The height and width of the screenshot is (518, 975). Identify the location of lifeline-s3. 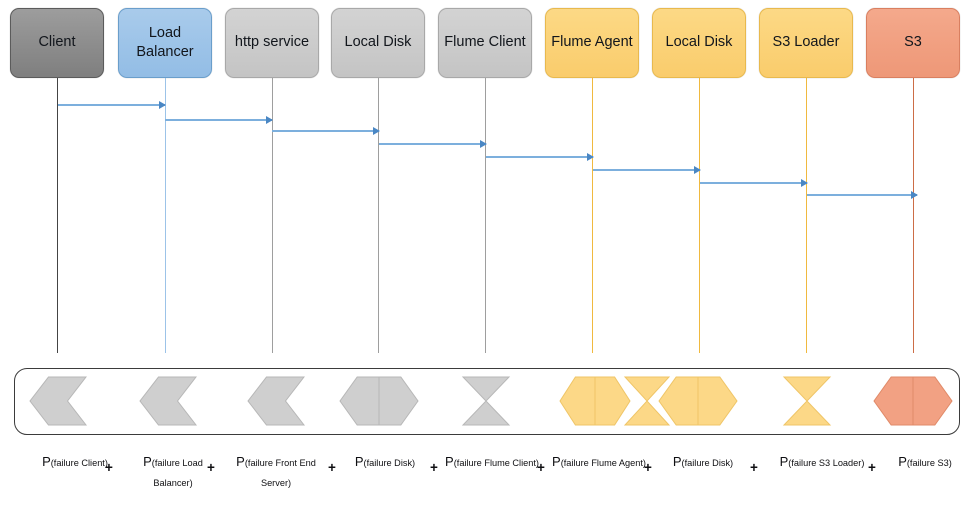
(914, 215).